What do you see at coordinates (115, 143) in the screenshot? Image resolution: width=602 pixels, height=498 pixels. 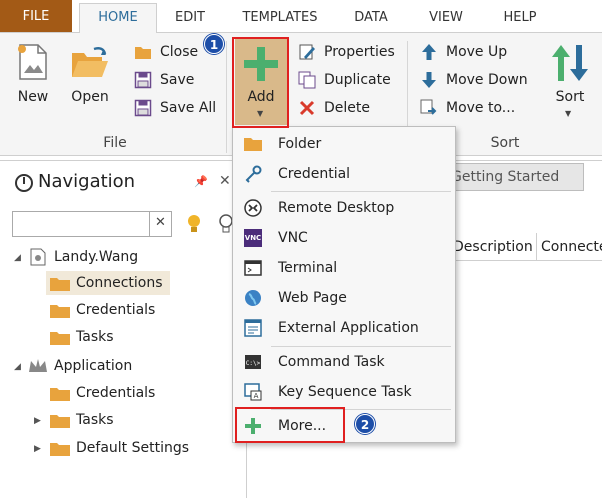 I see `file-group-label: File` at bounding box center [115, 143].